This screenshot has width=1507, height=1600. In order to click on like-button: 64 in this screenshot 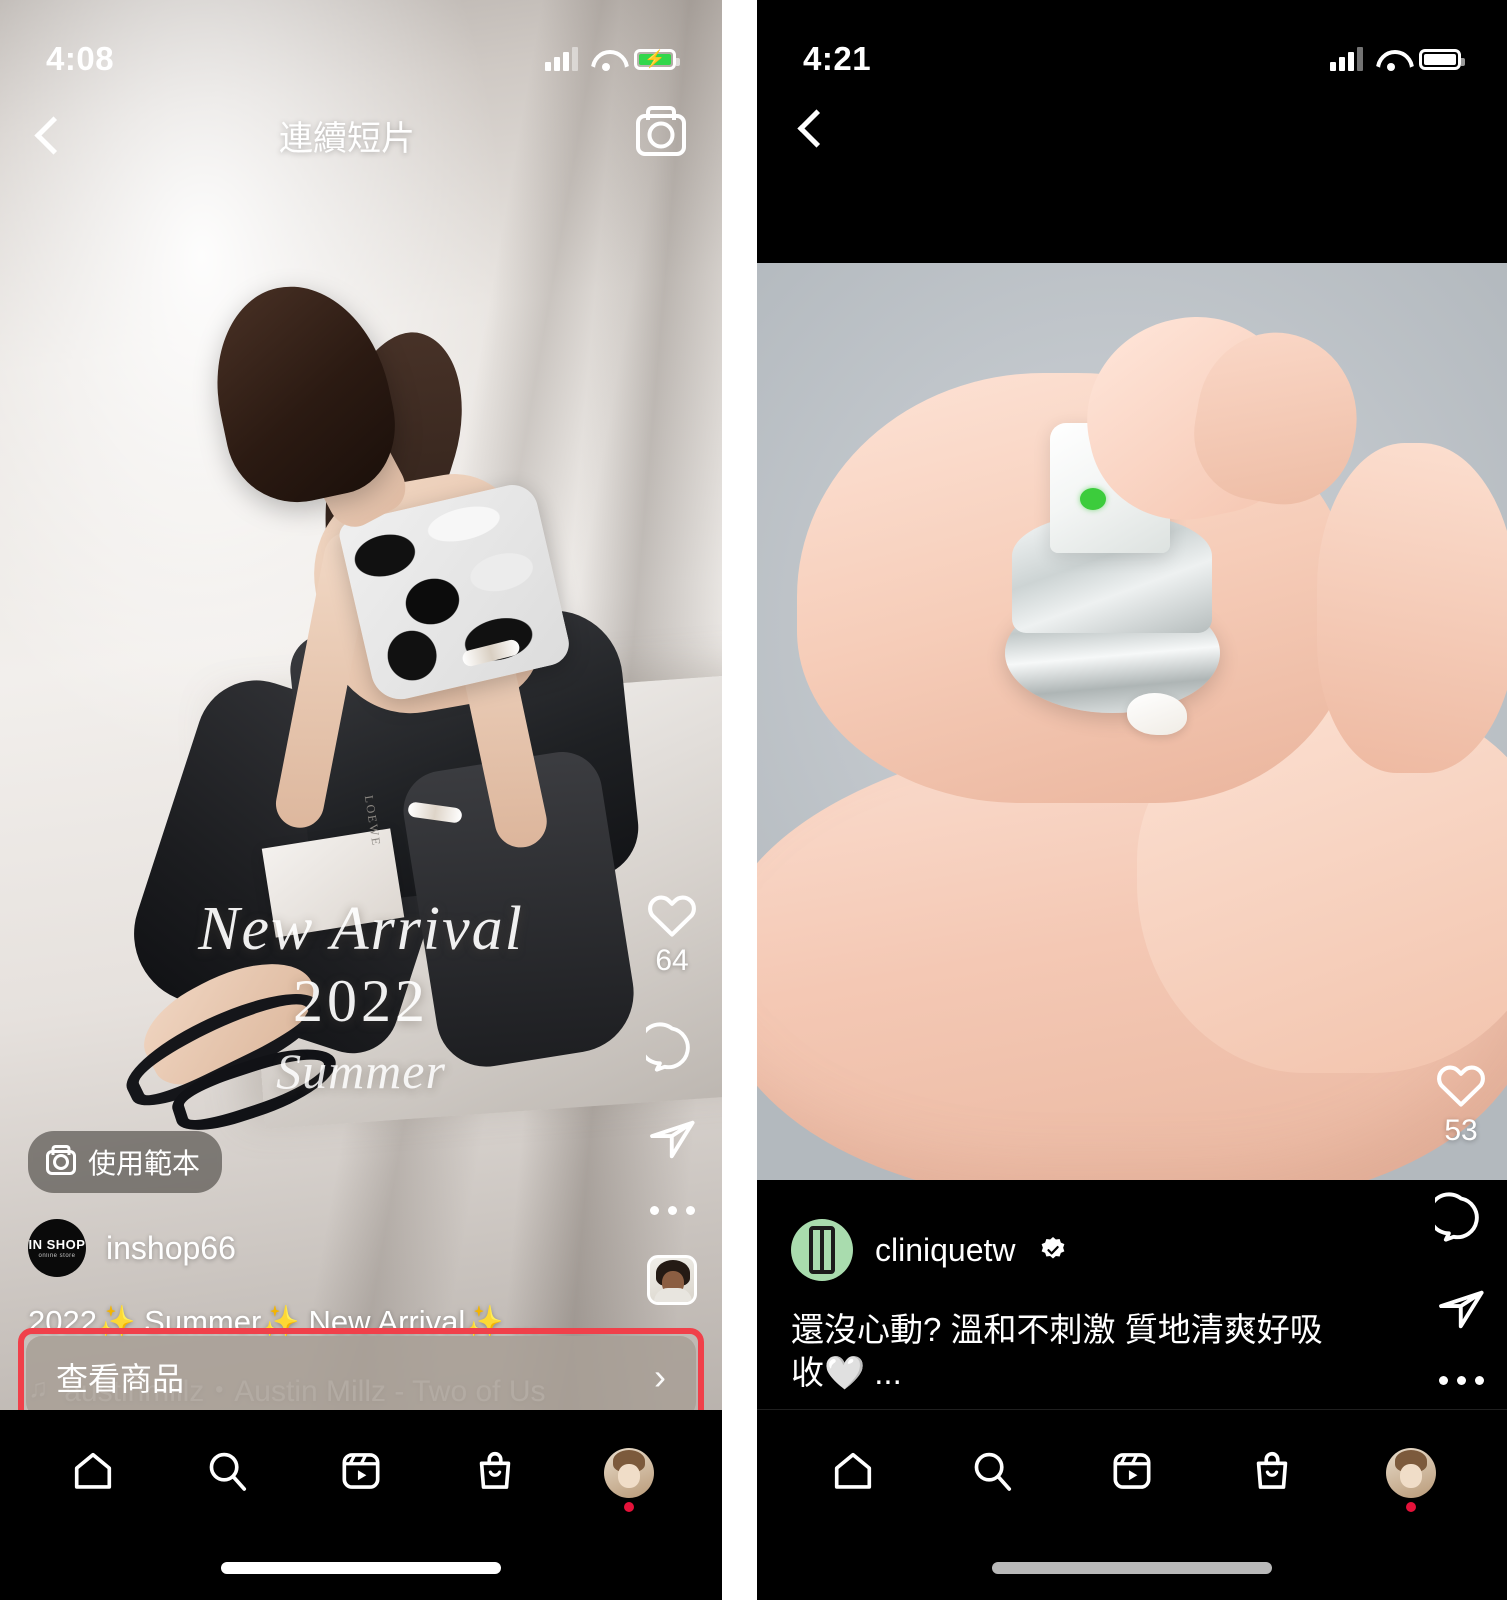, I will do `click(672, 934)`.